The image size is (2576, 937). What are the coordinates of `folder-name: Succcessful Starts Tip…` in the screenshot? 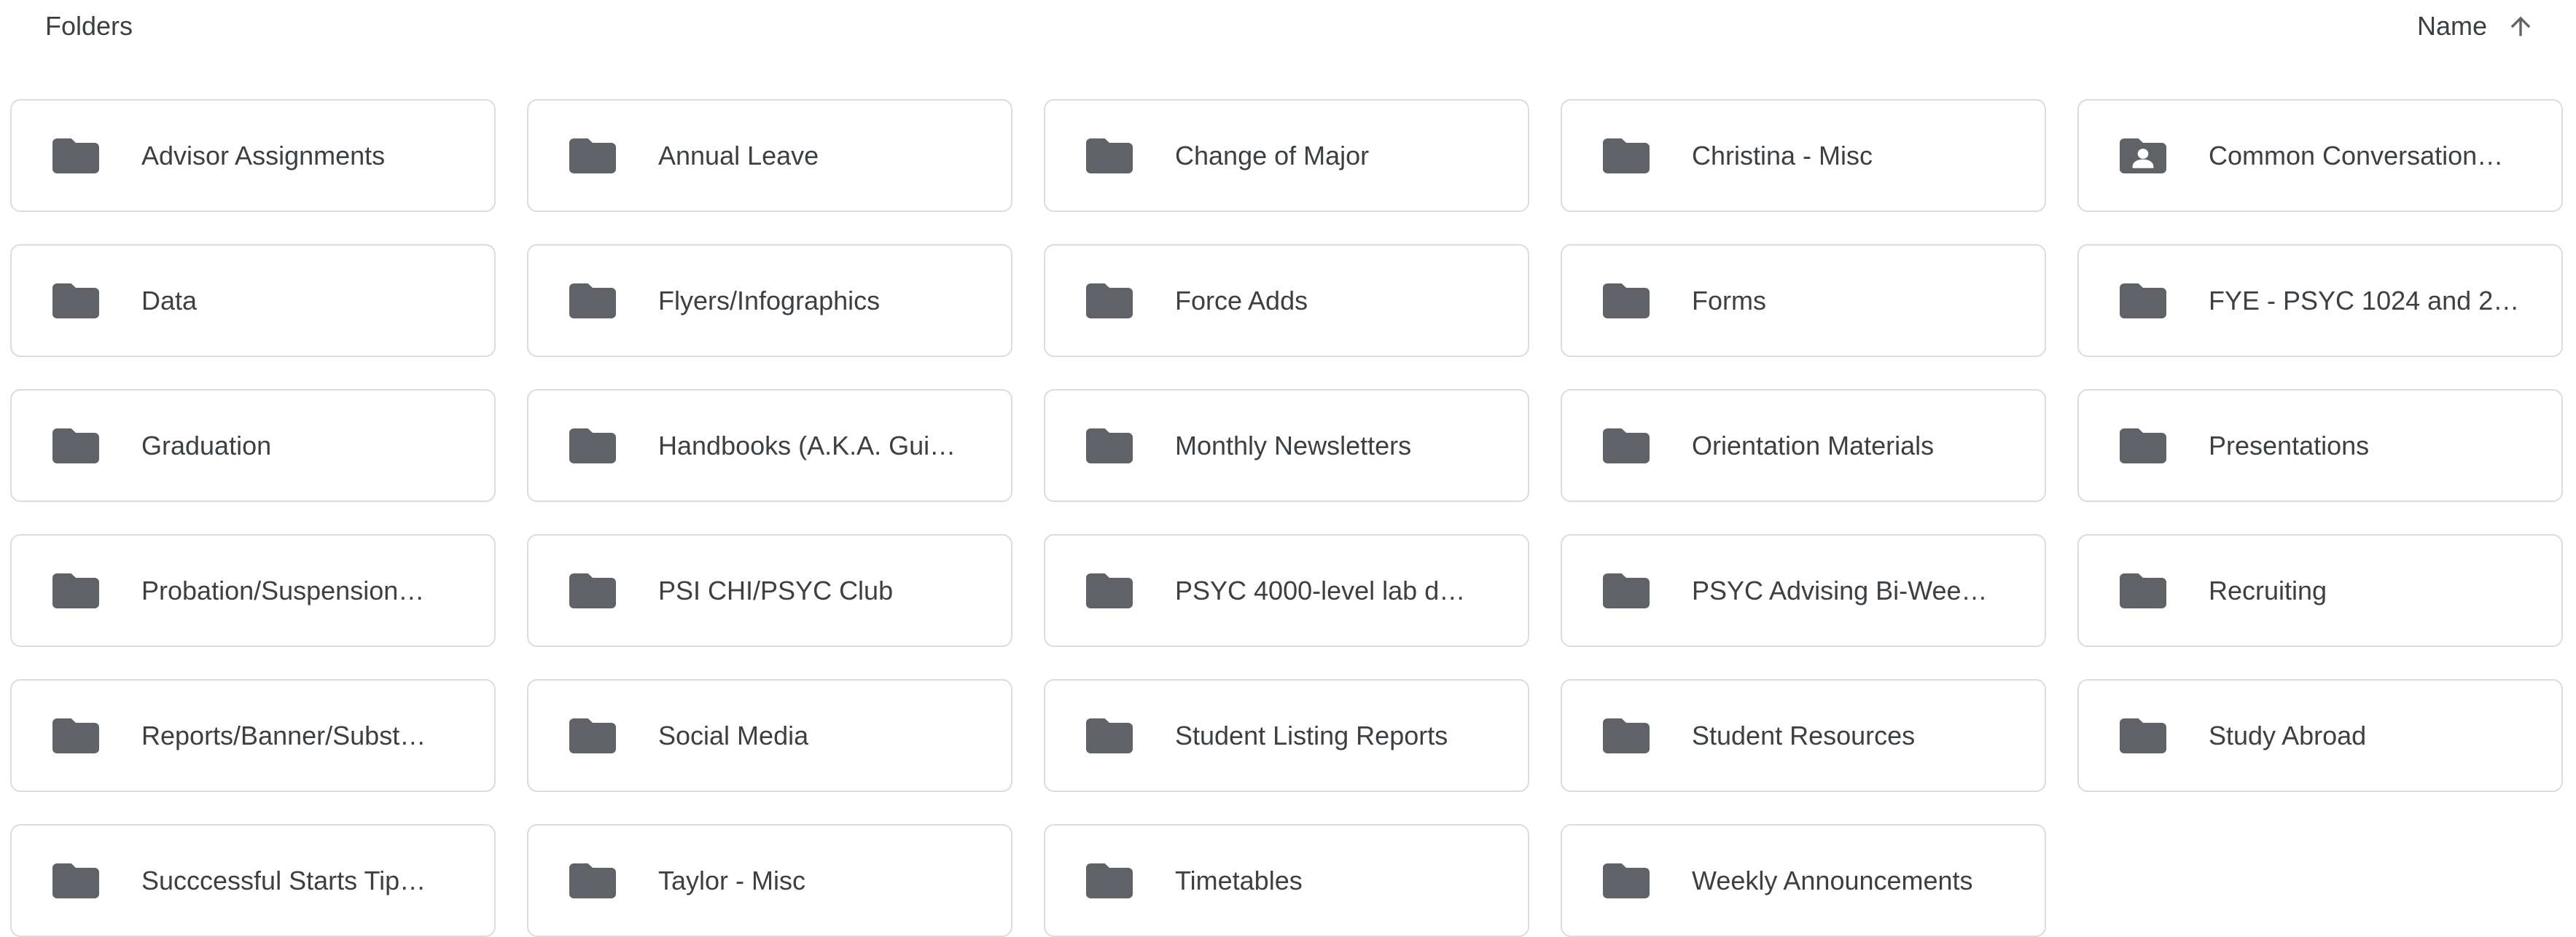 It's located at (283, 880).